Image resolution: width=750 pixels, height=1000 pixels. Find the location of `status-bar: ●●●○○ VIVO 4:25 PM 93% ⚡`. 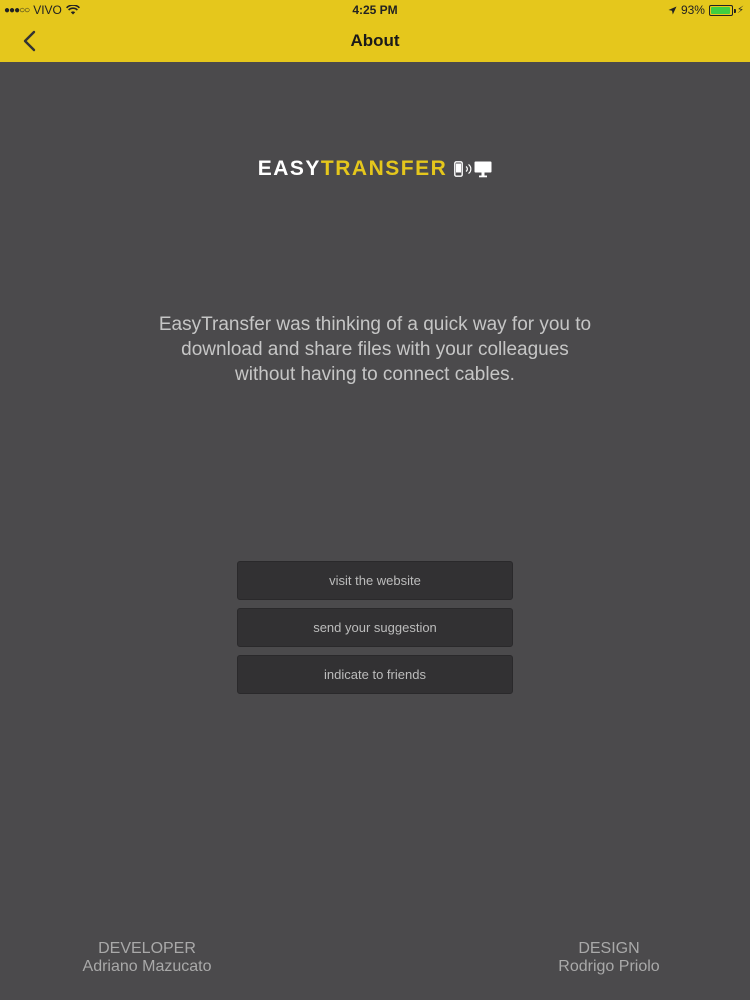

status-bar: ●●●○○ VIVO 4:25 PM 93% ⚡ is located at coordinates (375, 10).